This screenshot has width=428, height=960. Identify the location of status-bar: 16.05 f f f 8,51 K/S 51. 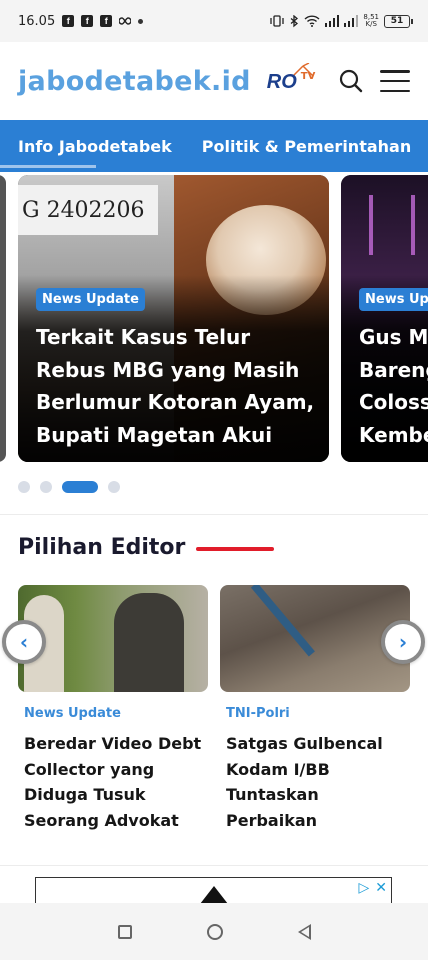
(214, 21).